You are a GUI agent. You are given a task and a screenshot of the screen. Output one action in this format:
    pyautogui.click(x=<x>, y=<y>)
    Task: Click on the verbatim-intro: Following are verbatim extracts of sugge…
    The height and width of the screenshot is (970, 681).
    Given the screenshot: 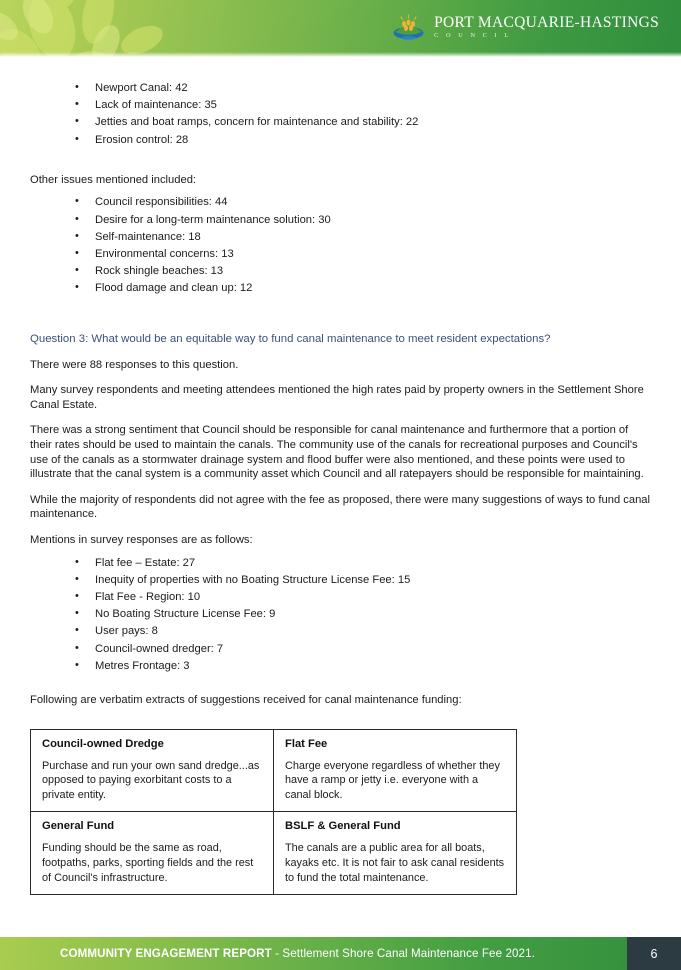 What is the action you would take?
    pyautogui.click(x=246, y=699)
    